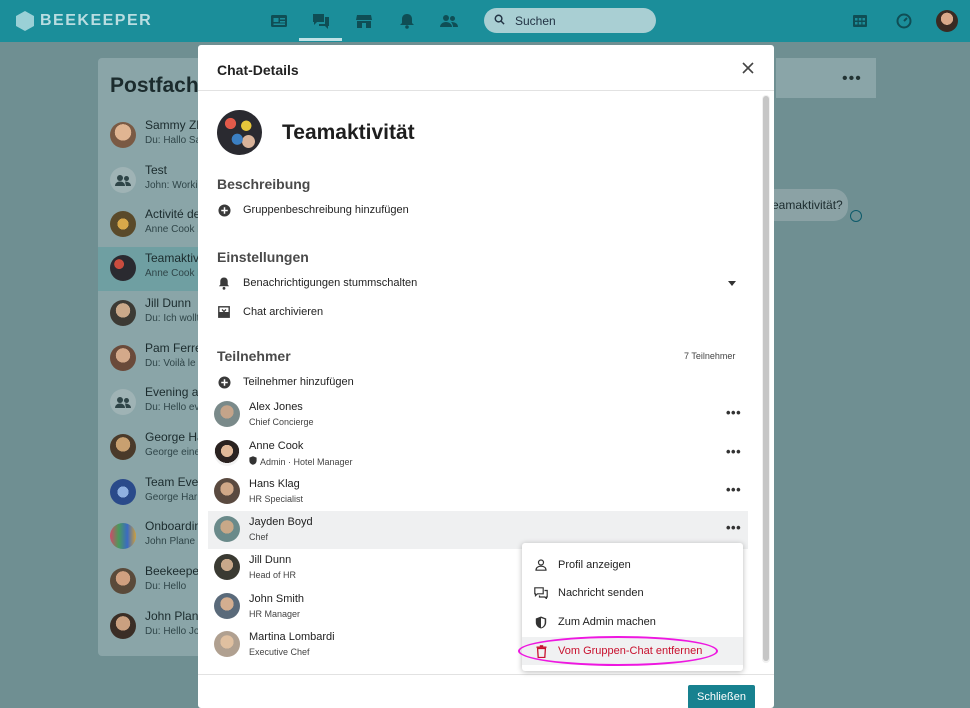 The image size is (970, 708). I want to click on archive-chat-label: Chat archivieren, so click(283, 312).